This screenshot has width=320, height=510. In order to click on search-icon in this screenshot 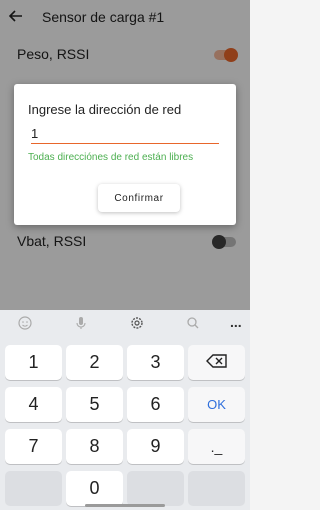, I will do `click(193, 323)`.